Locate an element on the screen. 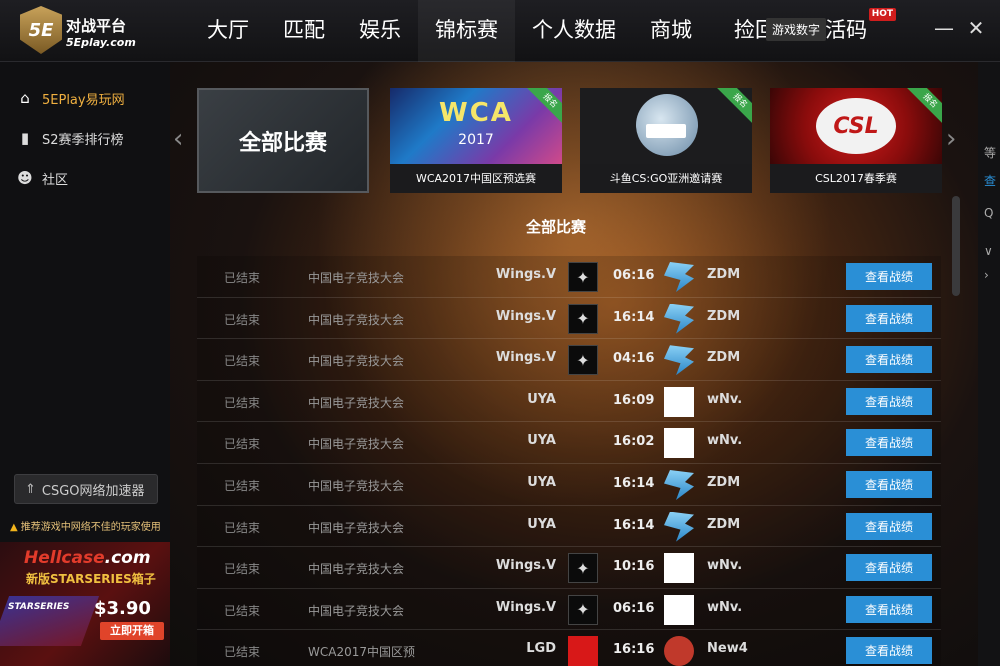 Image resolution: width=1000 pixels, height=666 pixels. sidebar-item-5eplay: ⌂ 5EPlay易玩网 is located at coordinates (85, 98).